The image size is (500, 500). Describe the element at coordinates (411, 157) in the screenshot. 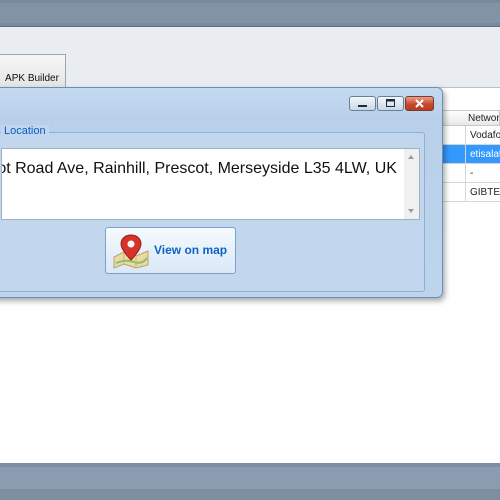

I see `scroll-up-arrow-icon` at that location.